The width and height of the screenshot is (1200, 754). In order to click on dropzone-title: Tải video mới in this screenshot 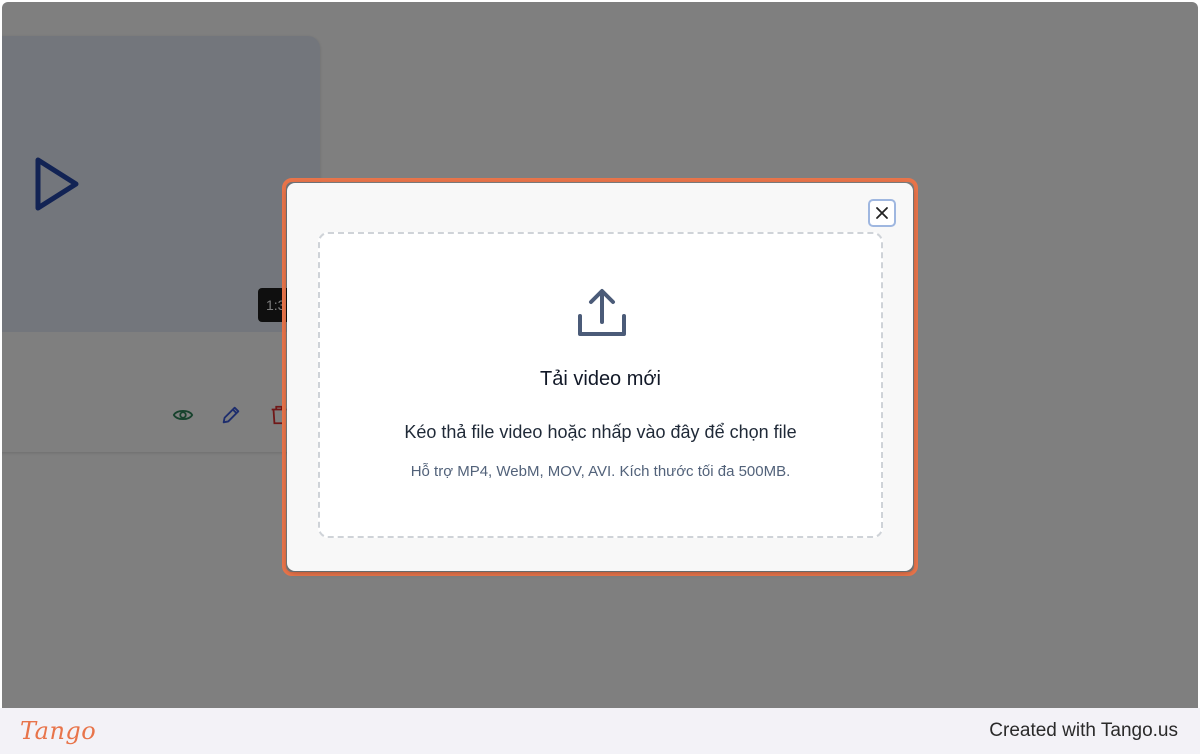, I will do `click(600, 379)`.